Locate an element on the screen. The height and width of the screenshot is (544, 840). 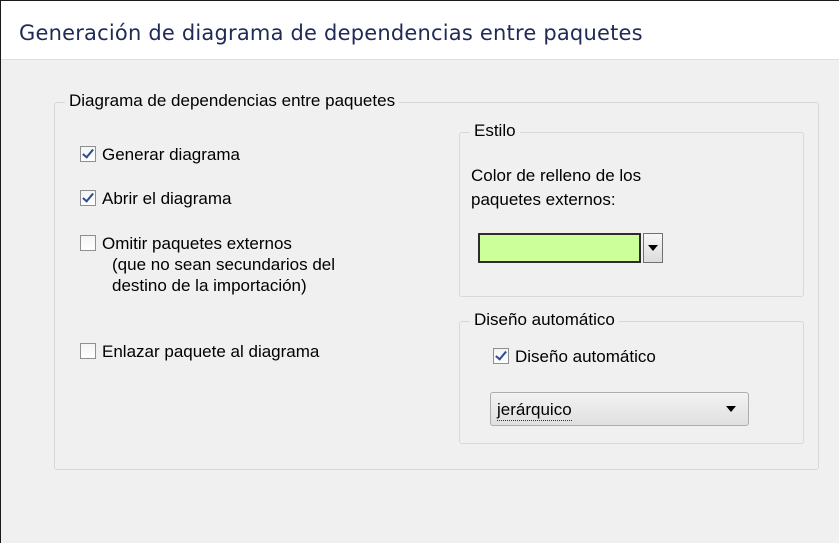
auto-layout-group-legend: Diseño automático is located at coordinates (544, 320).